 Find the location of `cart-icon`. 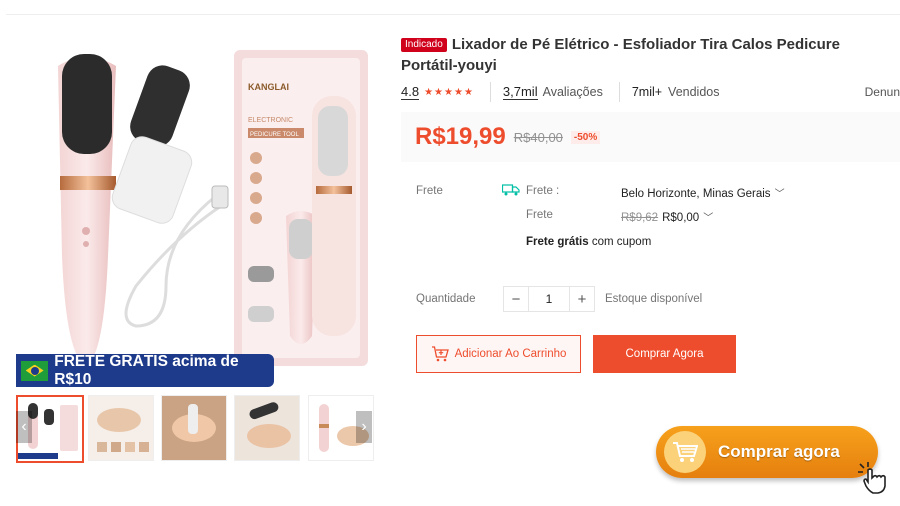

cart-icon is located at coordinates (440, 354).